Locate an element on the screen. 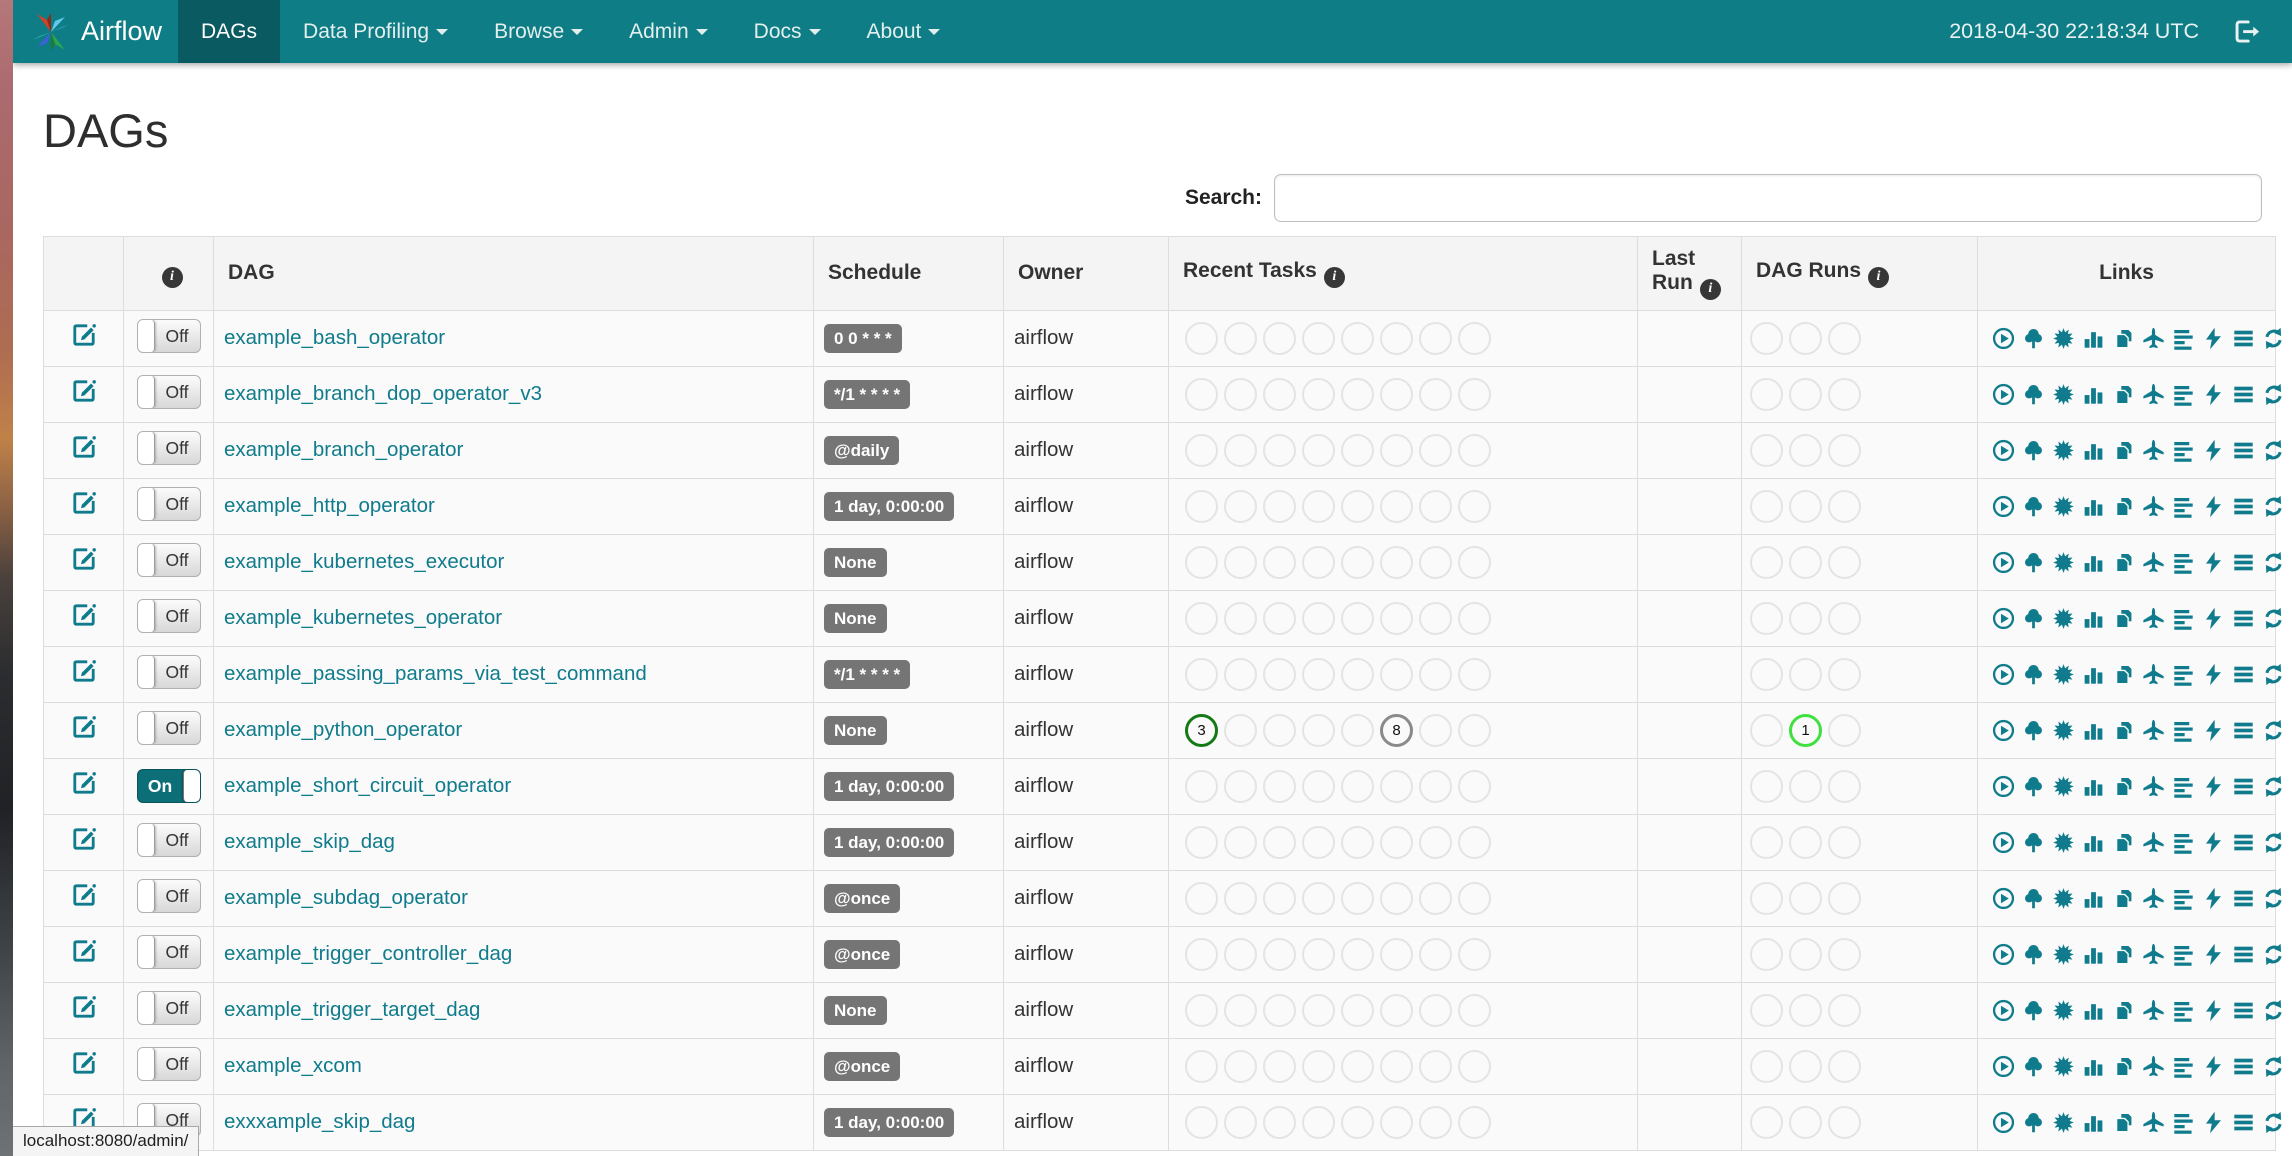  airflow-brand: Airflow is located at coordinates (95, 31).